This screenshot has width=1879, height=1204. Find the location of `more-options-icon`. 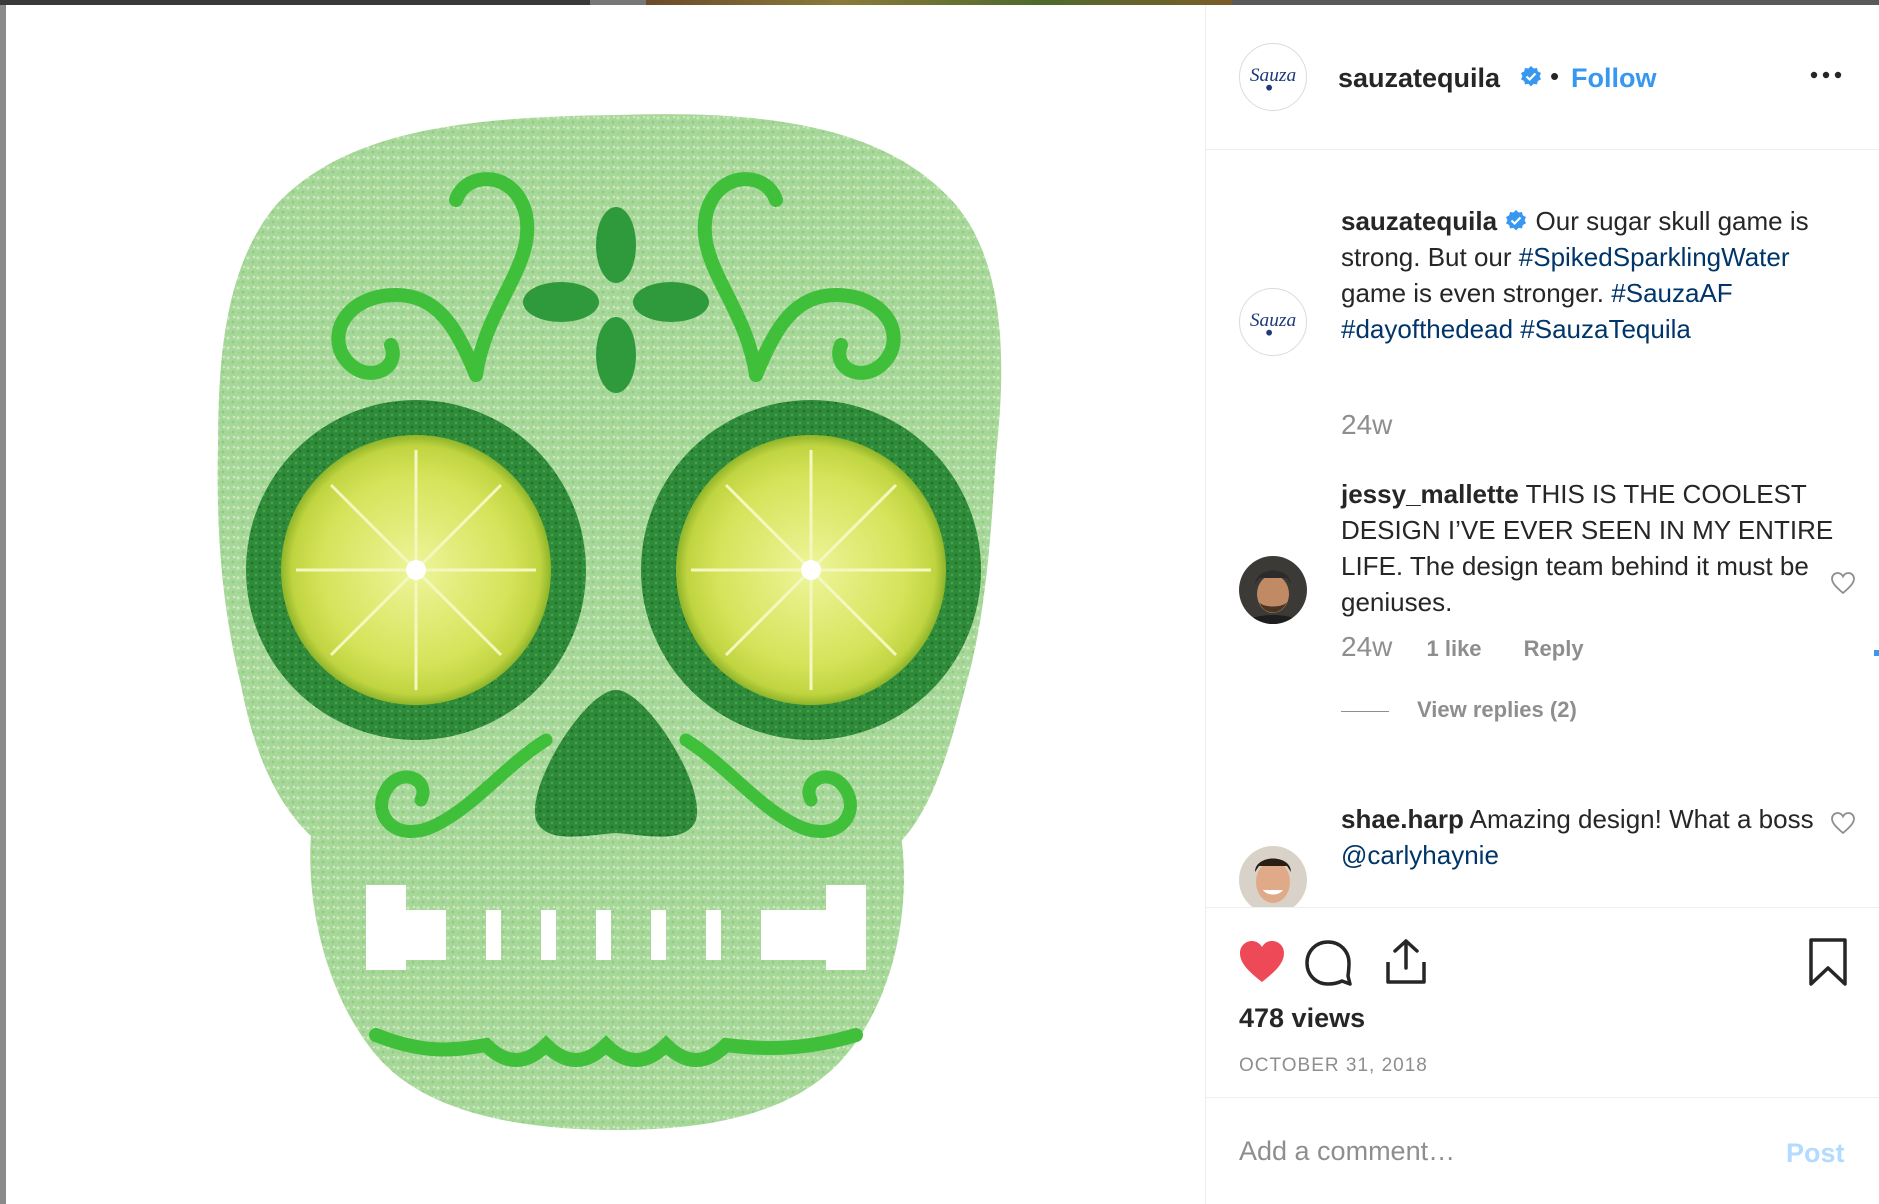

more-options-icon is located at coordinates (1826, 75).